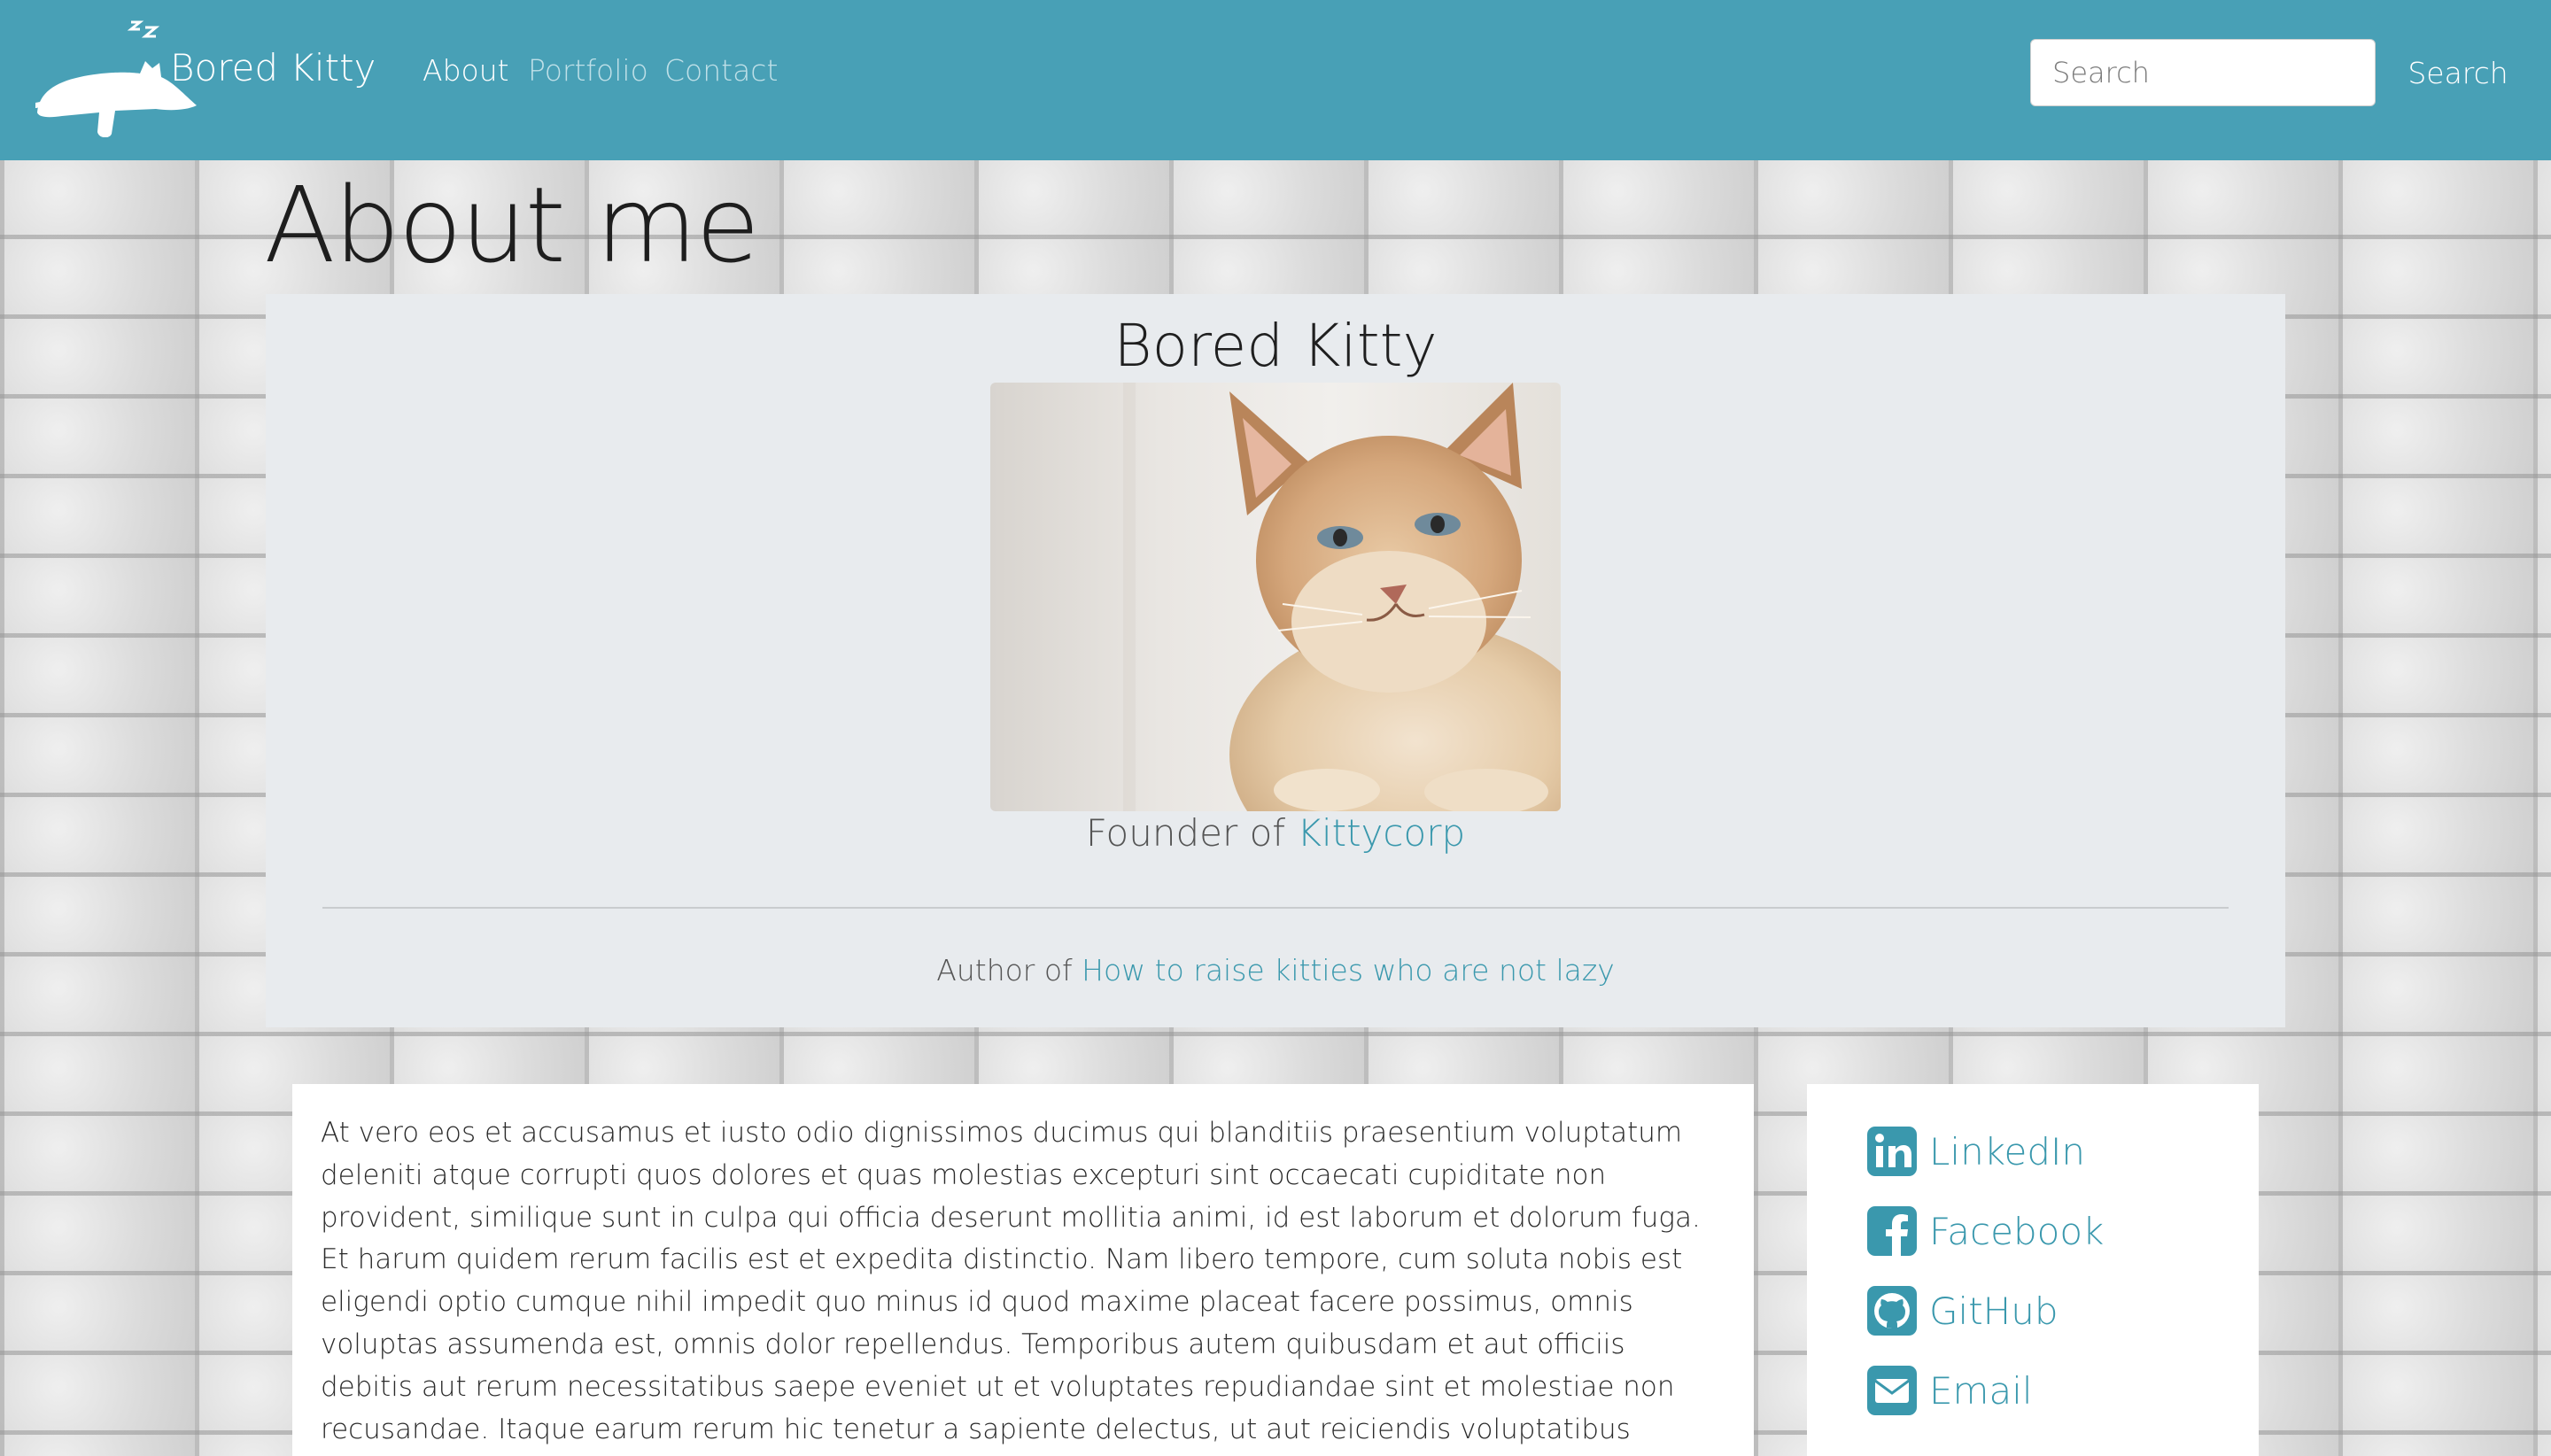 This screenshot has width=2551, height=1456. I want to click on linkedin-label: LinkedIn, so click(2007, 1151).